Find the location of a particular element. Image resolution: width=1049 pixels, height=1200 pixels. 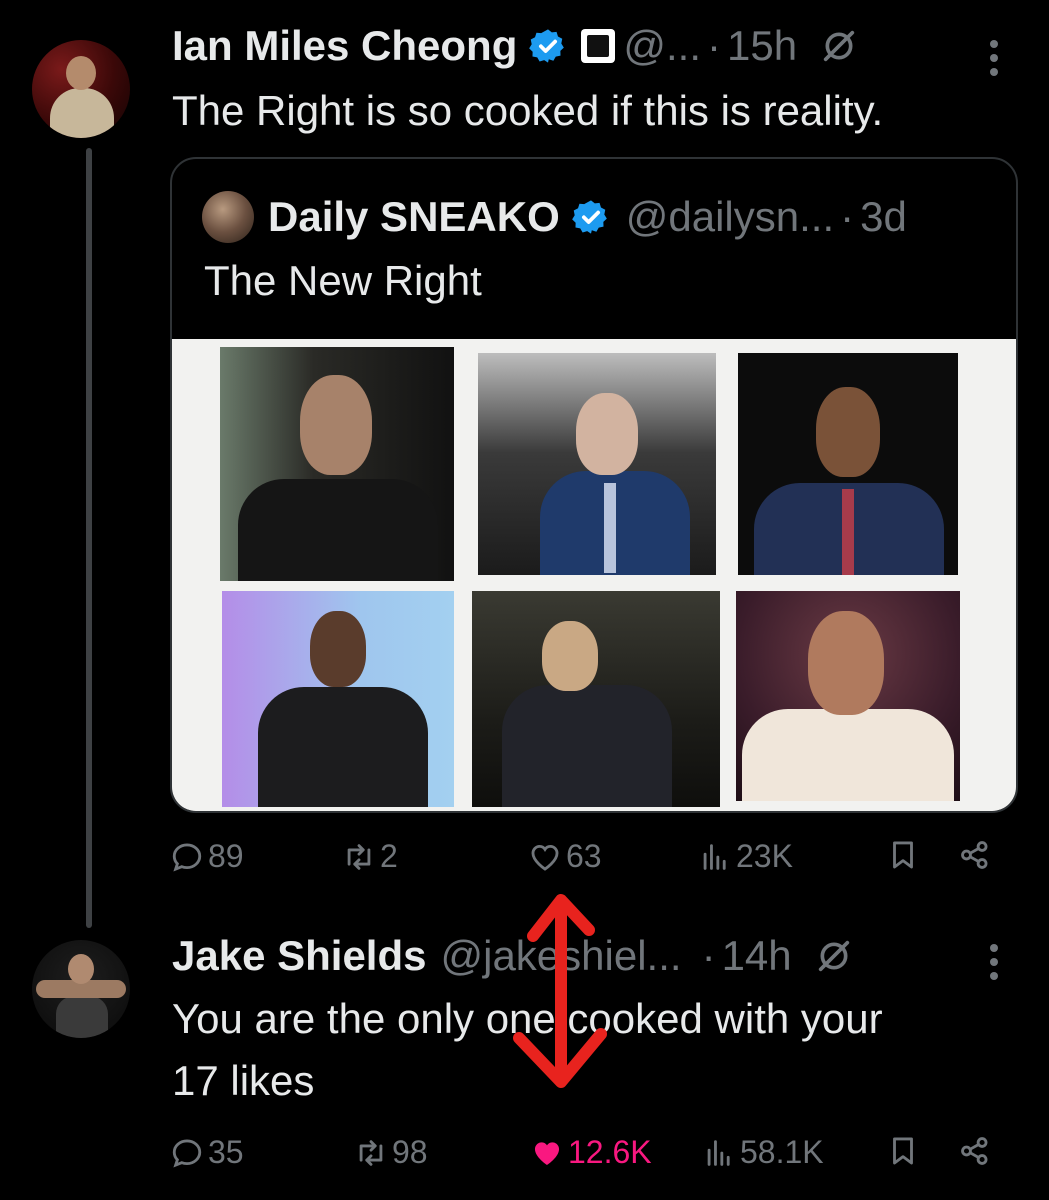

reply-button: 89 is located at coordinates (207, 856).